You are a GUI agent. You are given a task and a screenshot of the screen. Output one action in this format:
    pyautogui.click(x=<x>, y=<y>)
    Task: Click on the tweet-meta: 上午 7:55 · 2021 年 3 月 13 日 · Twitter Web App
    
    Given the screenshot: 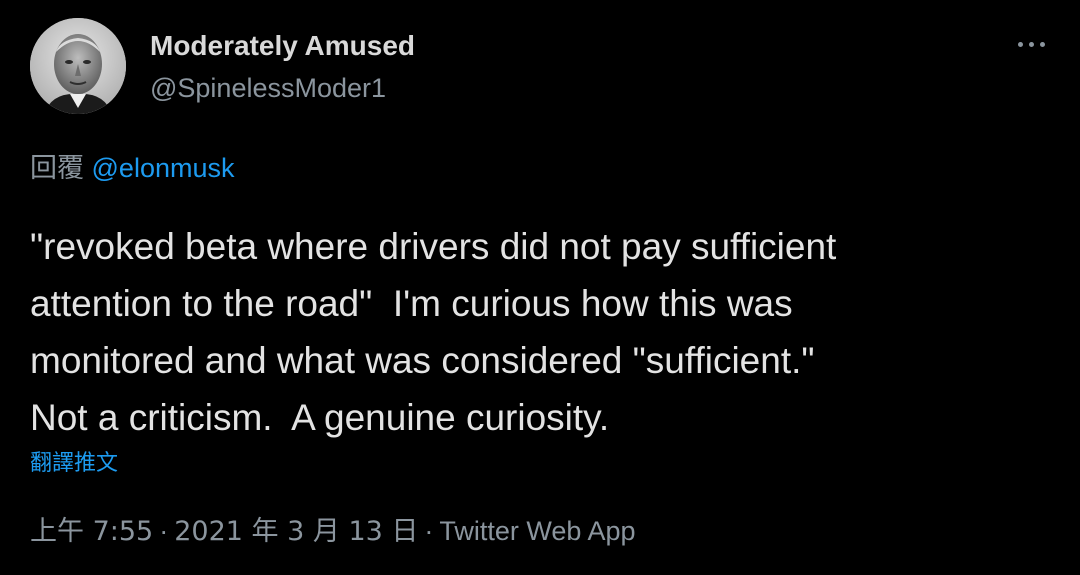 What is the action you would take?
    pyautogui.click(x=332, y=531)
    